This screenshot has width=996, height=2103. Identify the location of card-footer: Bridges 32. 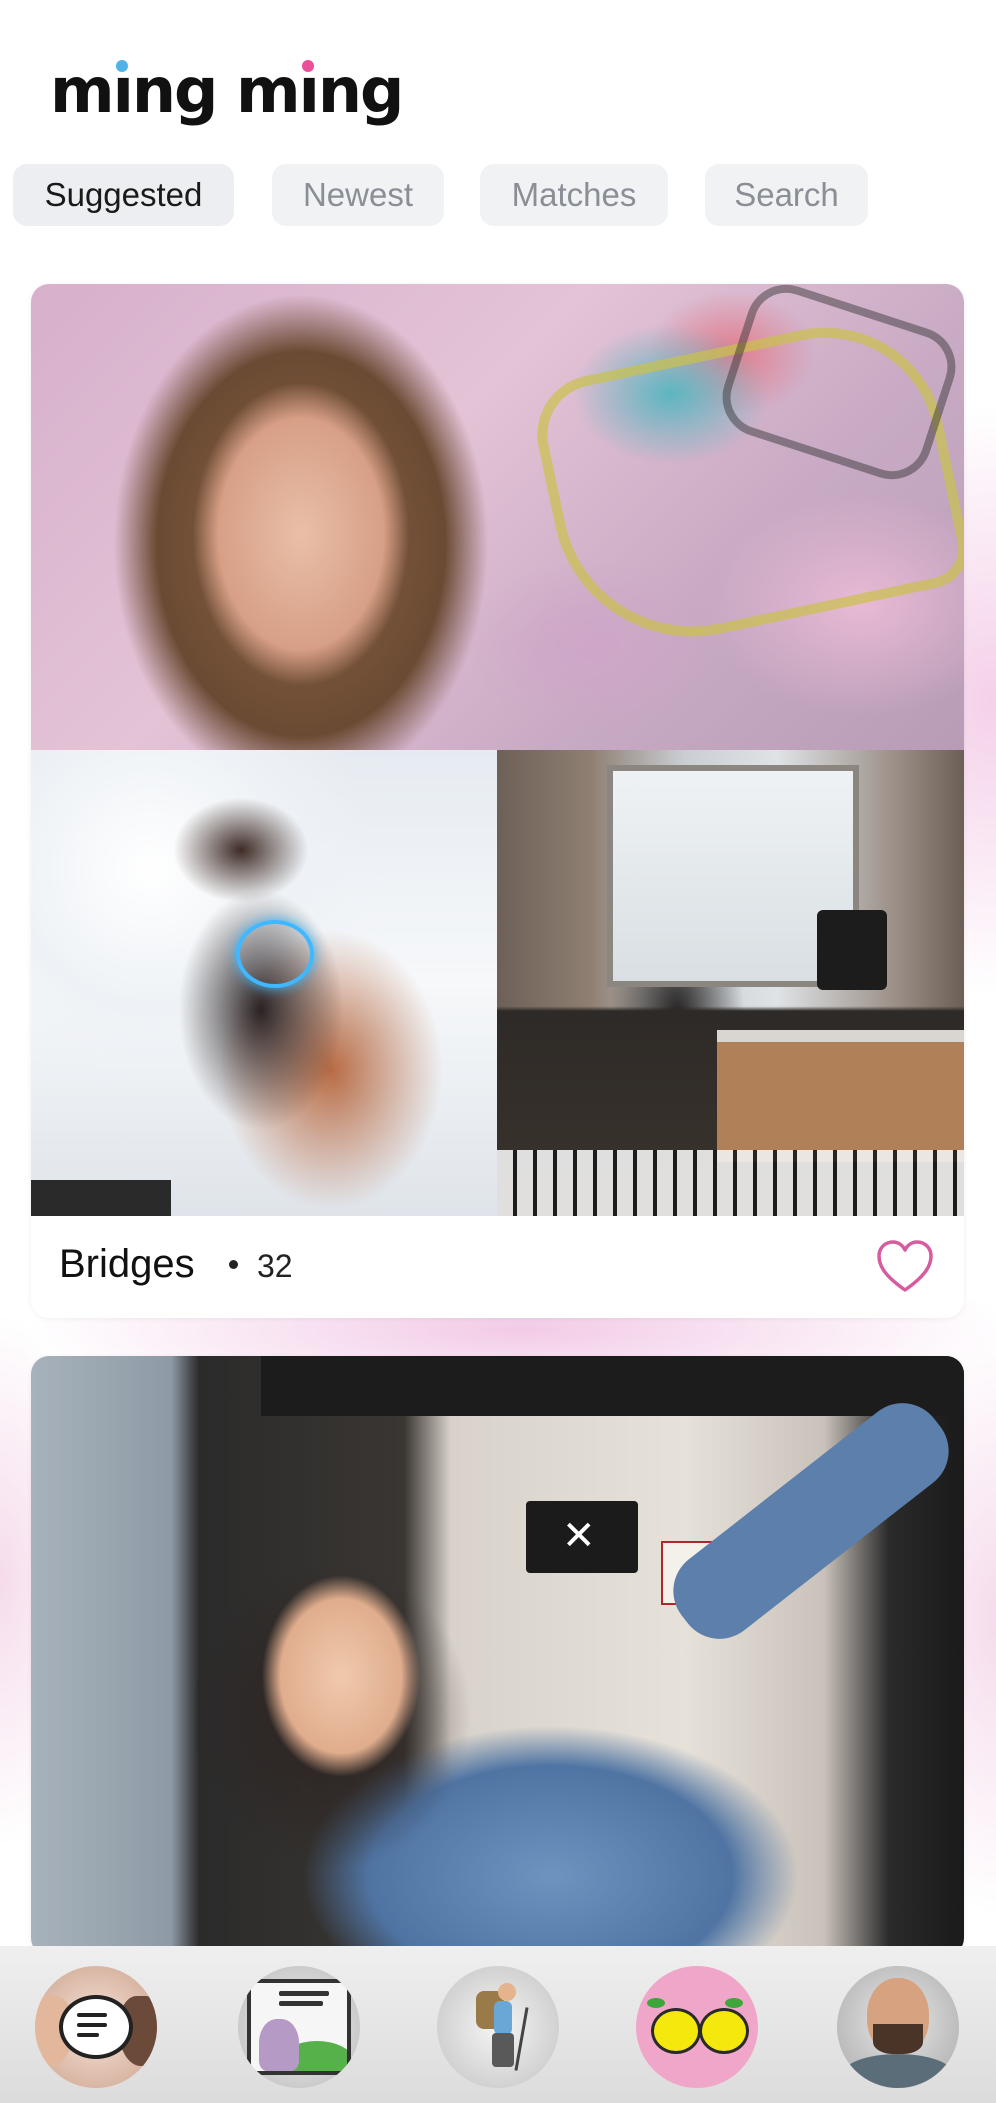
(497, 1267).